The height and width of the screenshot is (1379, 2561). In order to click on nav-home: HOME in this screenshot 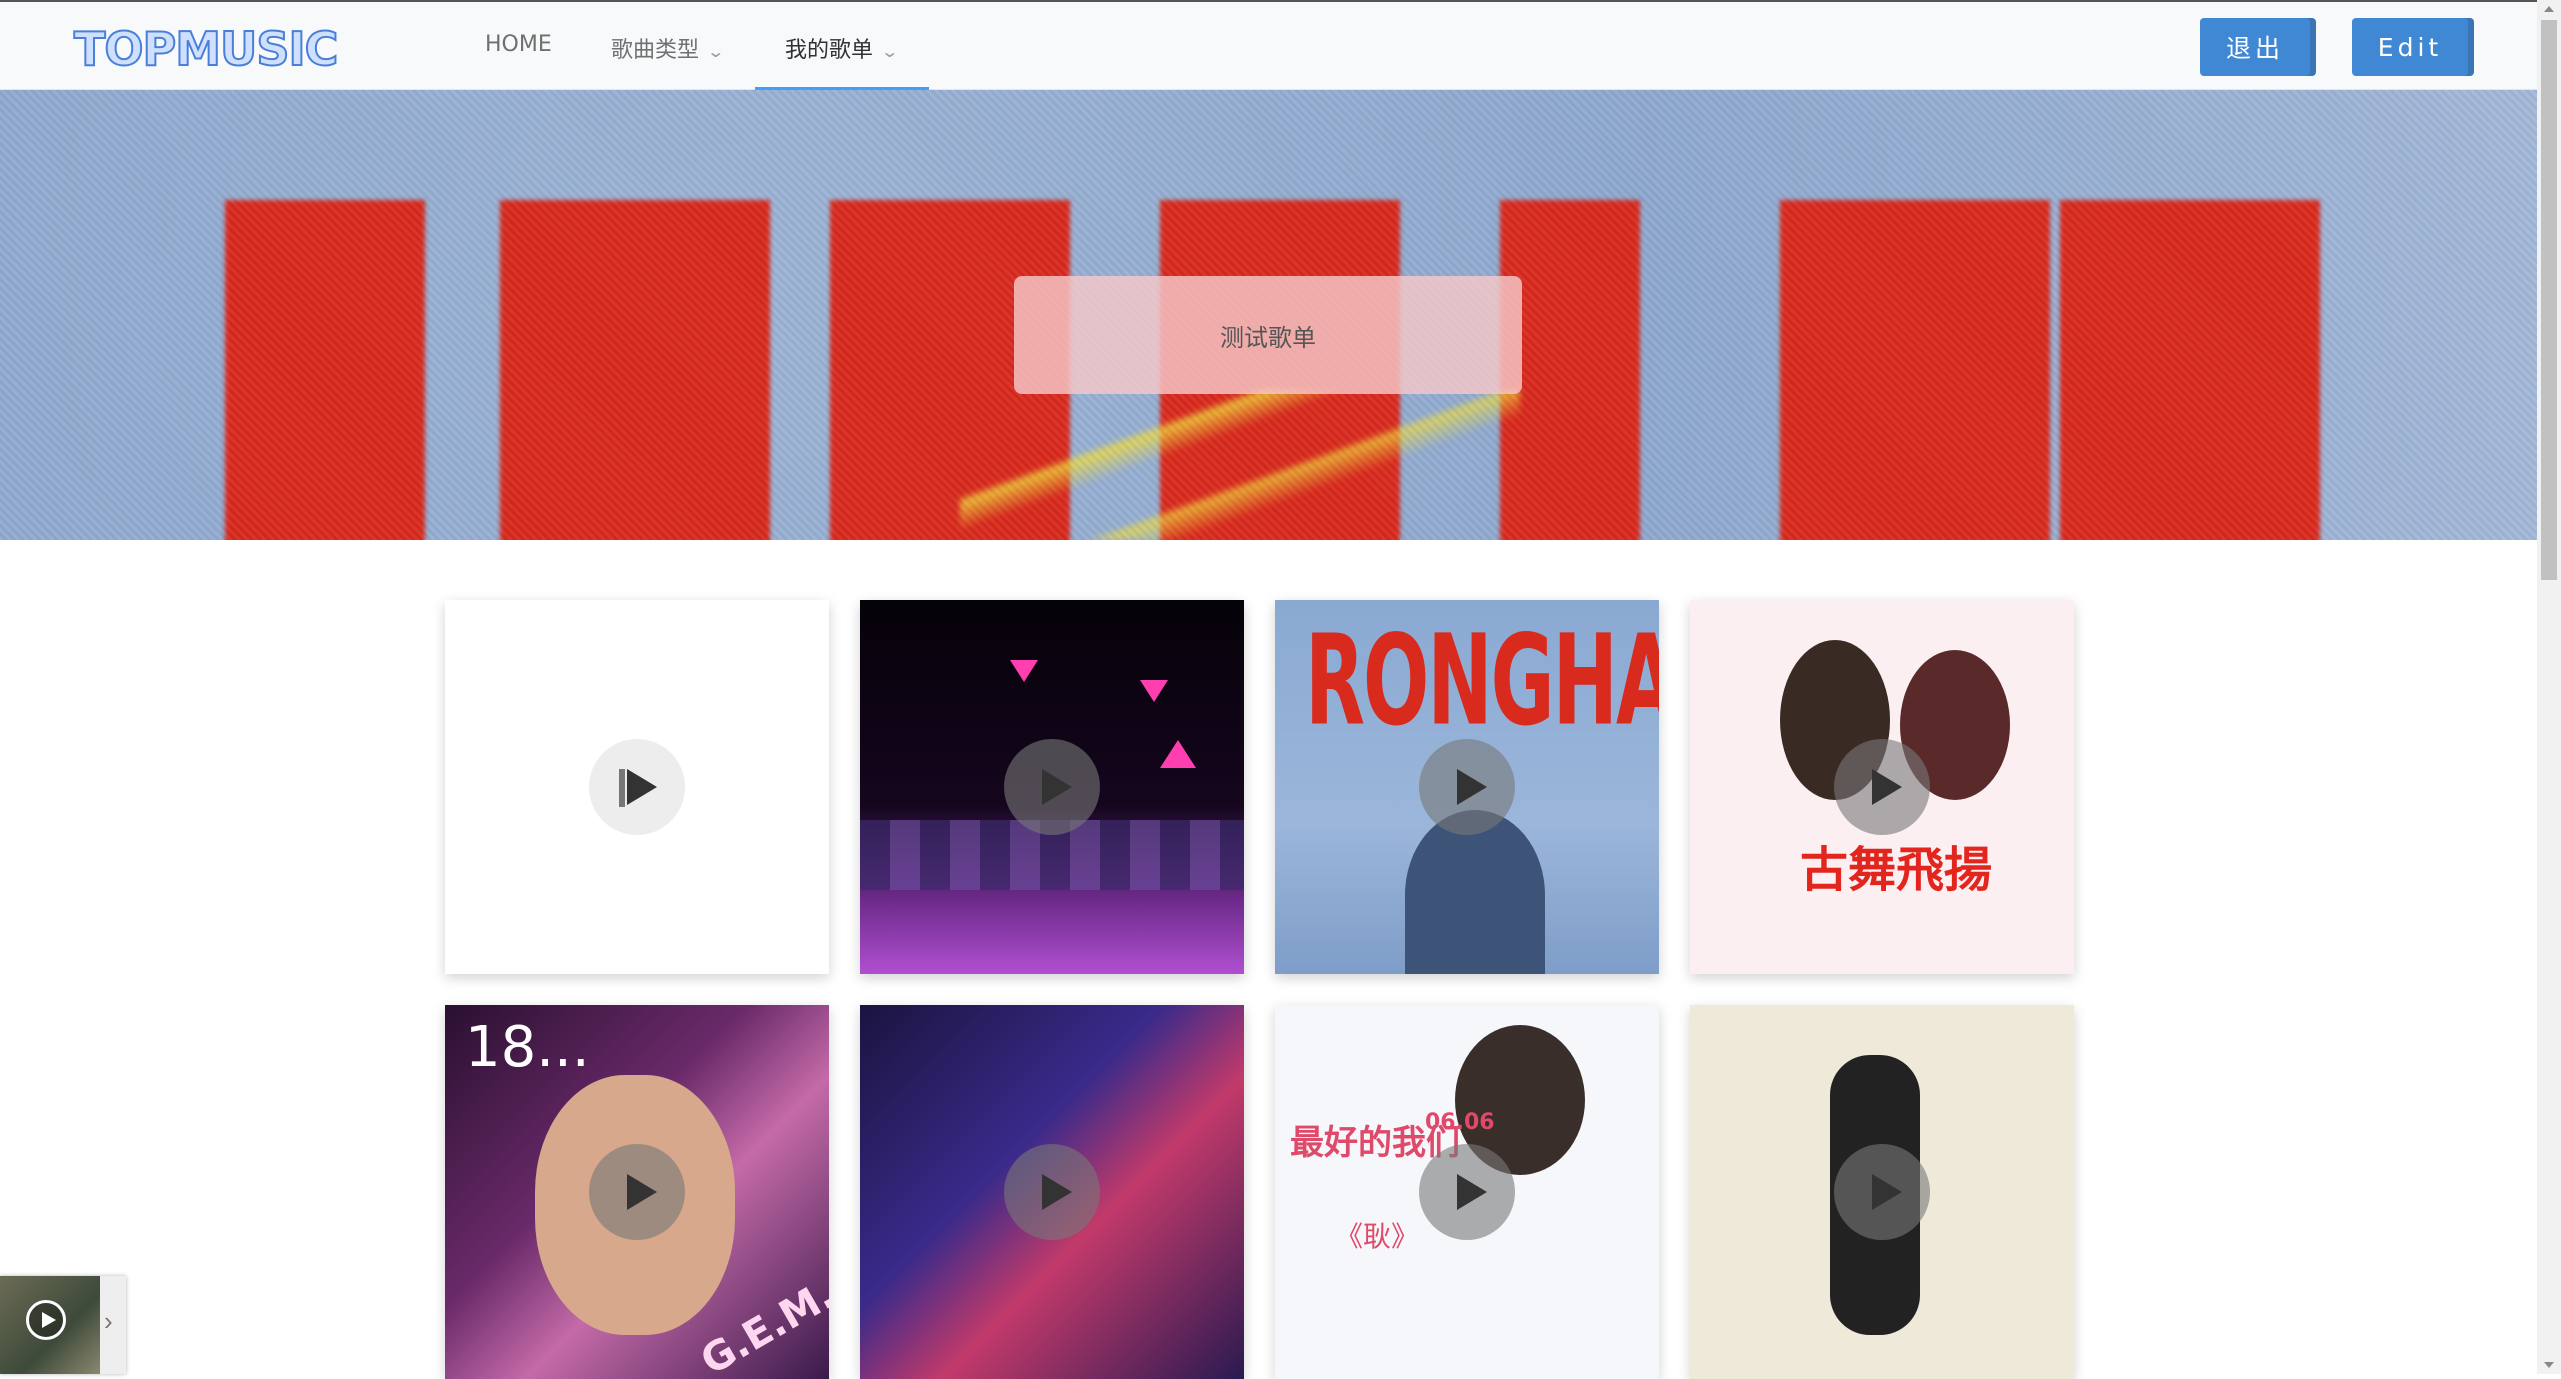, I will do `click(518, 44)`.